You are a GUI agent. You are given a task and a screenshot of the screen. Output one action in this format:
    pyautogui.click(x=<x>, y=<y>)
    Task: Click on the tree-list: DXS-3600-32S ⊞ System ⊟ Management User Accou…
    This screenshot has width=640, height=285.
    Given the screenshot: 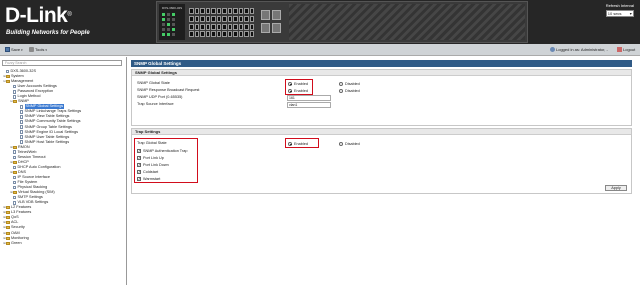 What is the action you would take?
    pyautogui.click(x=63, y=157)
    